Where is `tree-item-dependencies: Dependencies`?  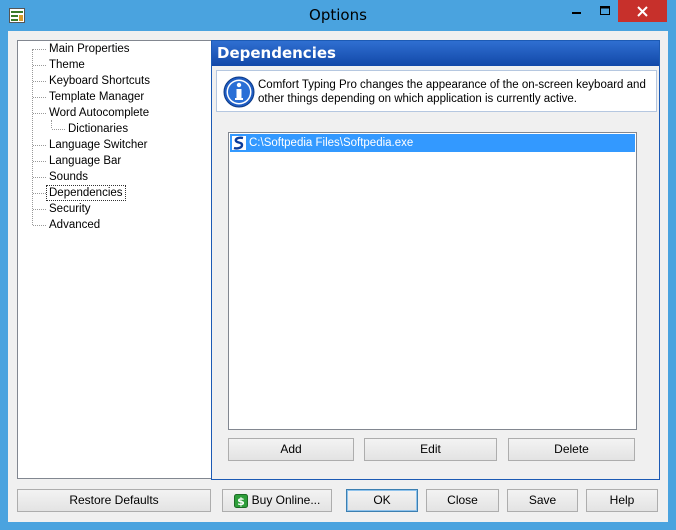
tree-item-dependencies: Dependencies is located at coordinates (86, 193).